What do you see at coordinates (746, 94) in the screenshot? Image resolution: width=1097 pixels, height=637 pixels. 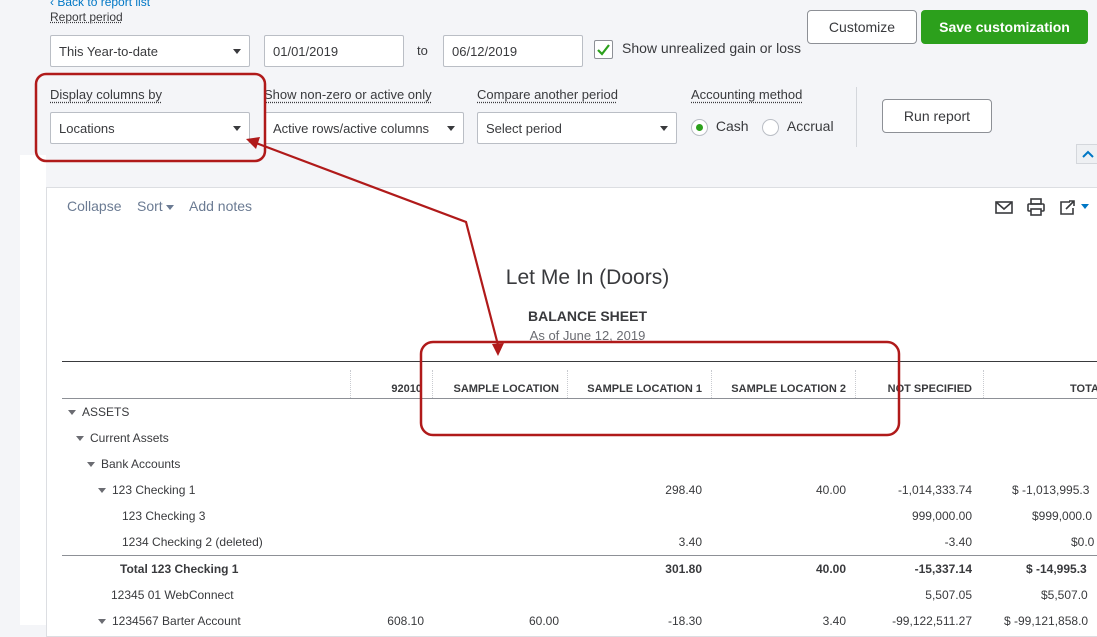 I see `accounting-method-label: Accounting method` at bounding box center [746, 94].